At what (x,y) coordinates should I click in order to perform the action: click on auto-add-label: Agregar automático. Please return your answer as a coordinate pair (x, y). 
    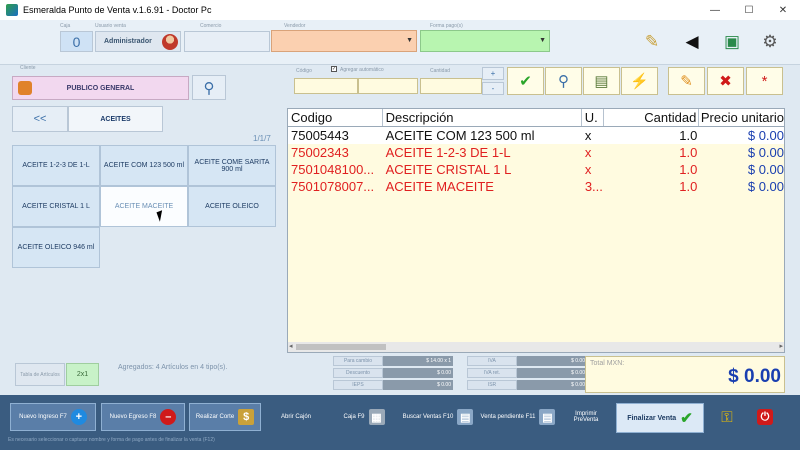
    Looking at the image, I should click on (362, 70).